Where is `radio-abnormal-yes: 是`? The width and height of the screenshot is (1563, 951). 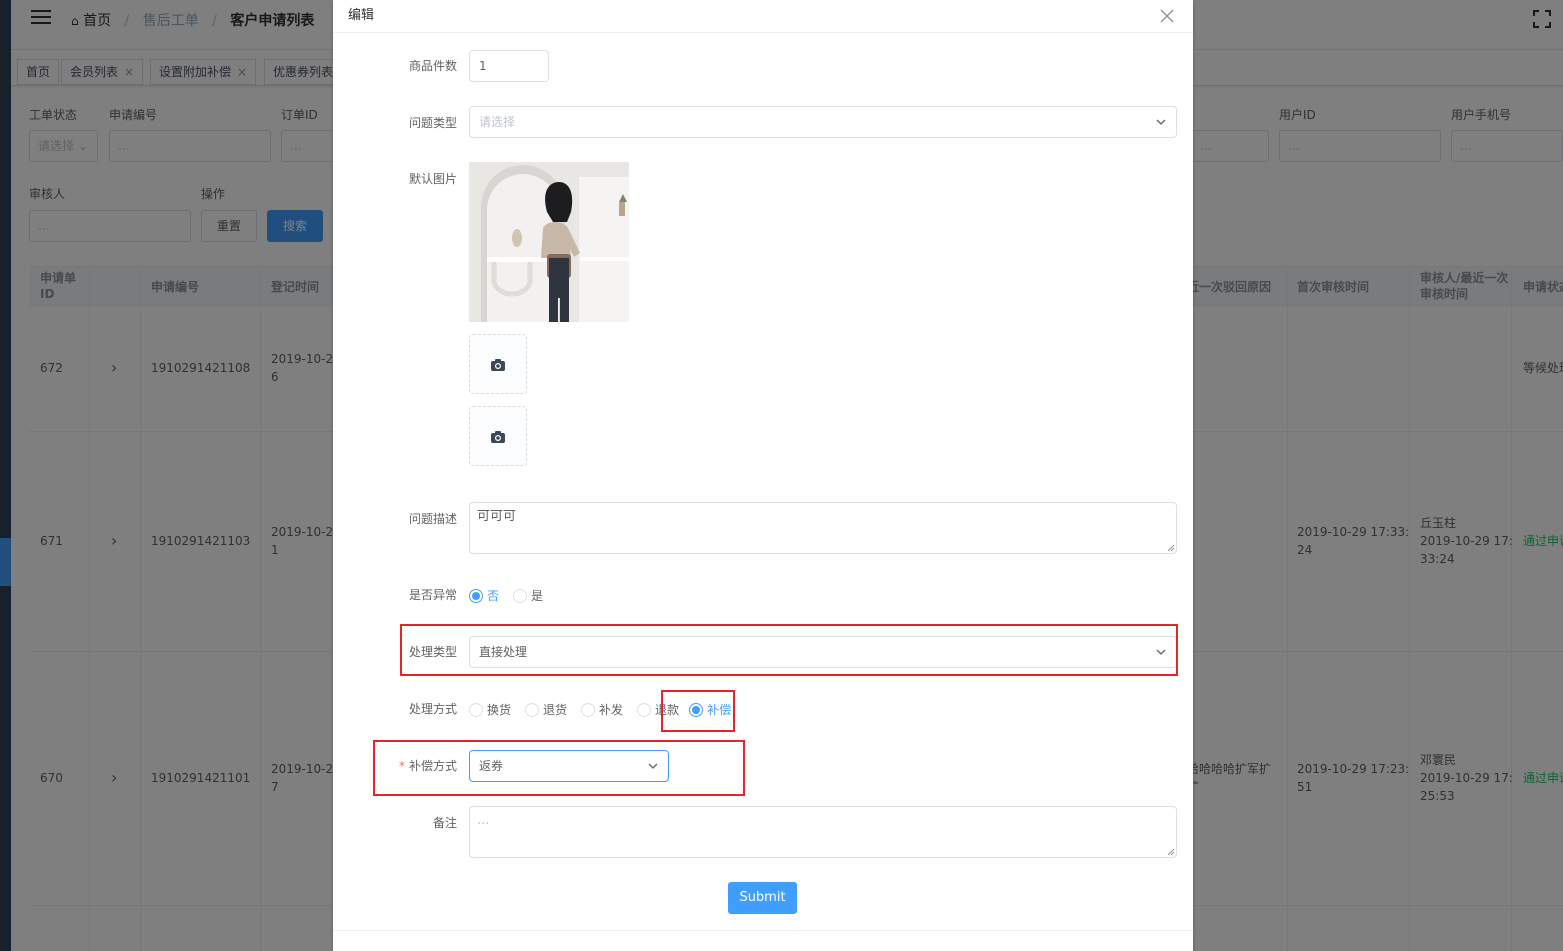 radio-abnormal-yes: 是 is located at coordinates (528, 595).